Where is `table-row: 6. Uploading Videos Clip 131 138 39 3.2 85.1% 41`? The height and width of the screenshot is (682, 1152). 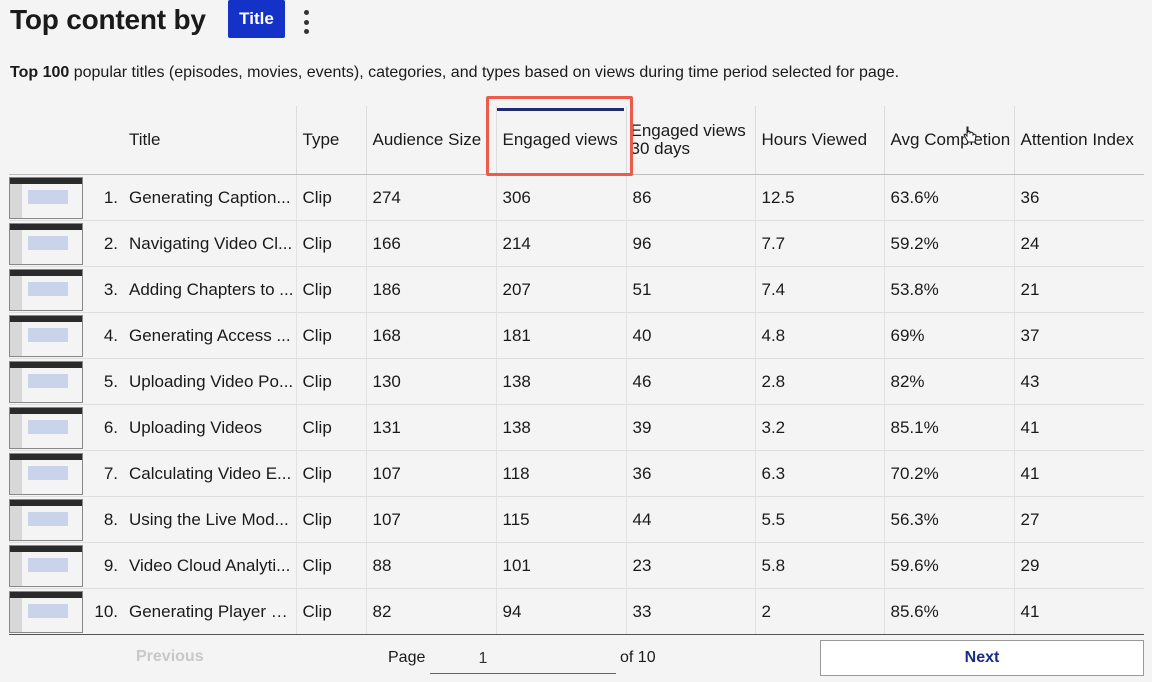
table-row: 6. Uploading Videos Clip 131 138 39 3.2 85.1% 41 is located at coordinates (576, 427).